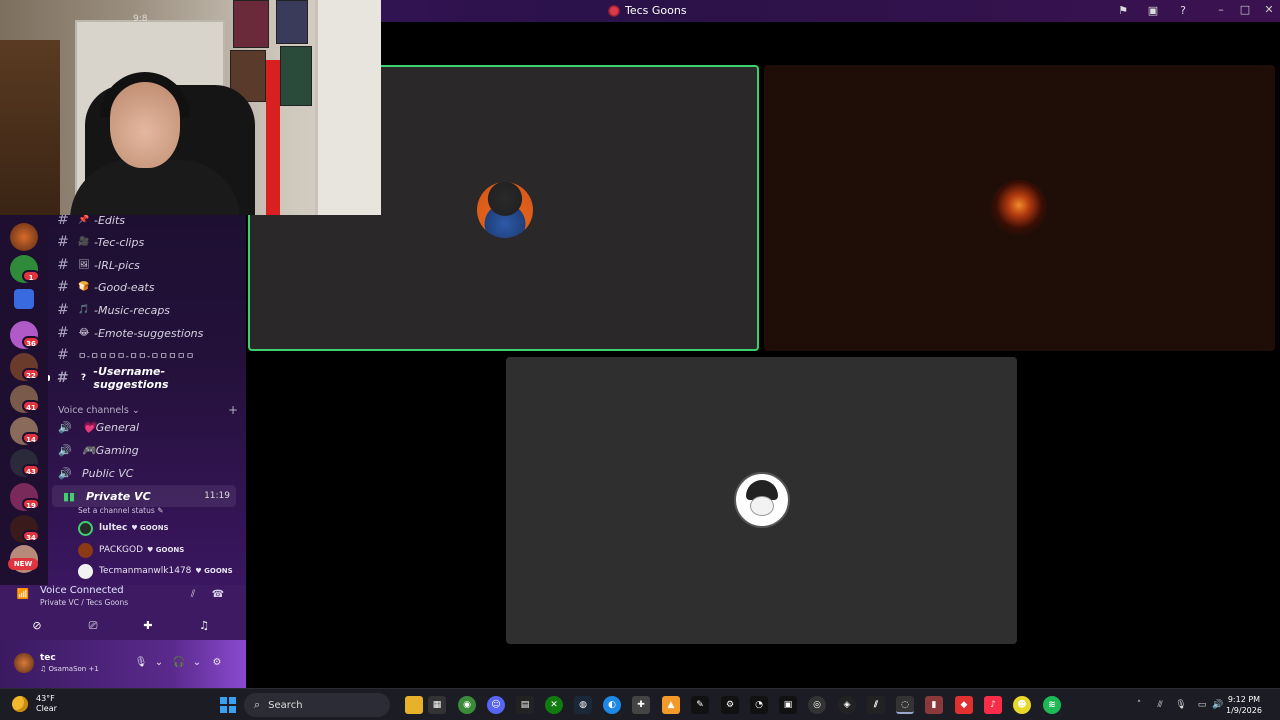 This screenshot has width=1280, height=720. What do you see at coordinates (934, 705) in the screenshot?
I see `app-icon: ▮` at bounding box center [934, 705].